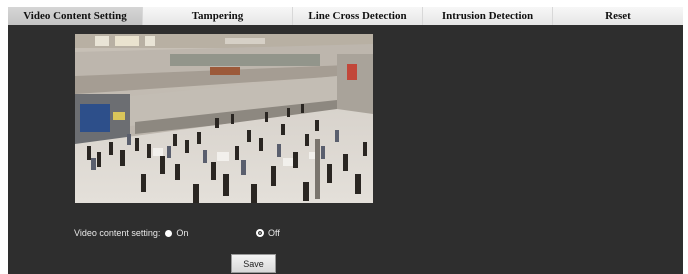  Describe the element at coordinates (260, 233) in the screenshot. I see `radio-off` at that location.